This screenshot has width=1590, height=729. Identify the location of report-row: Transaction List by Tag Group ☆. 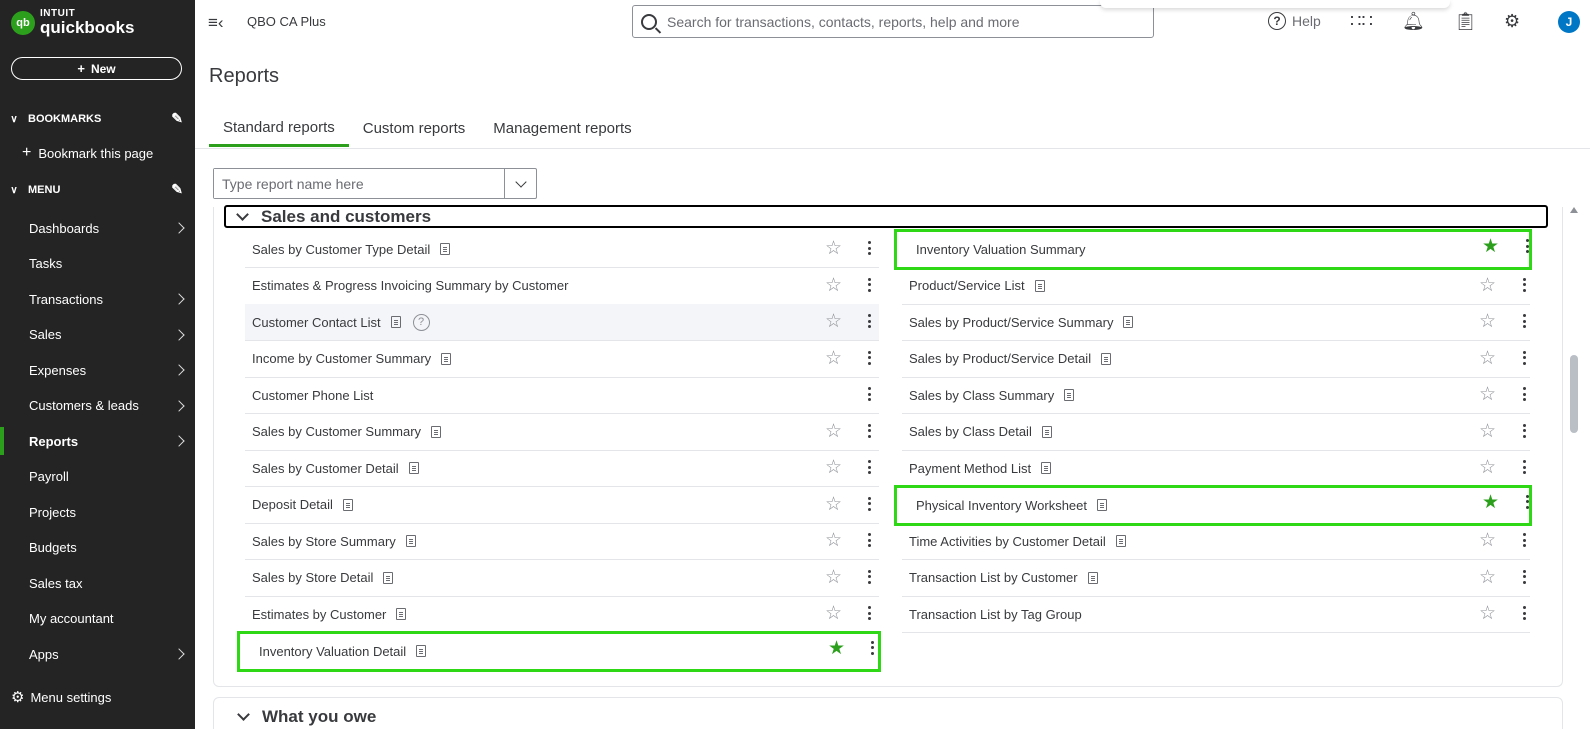
(1216, 614).